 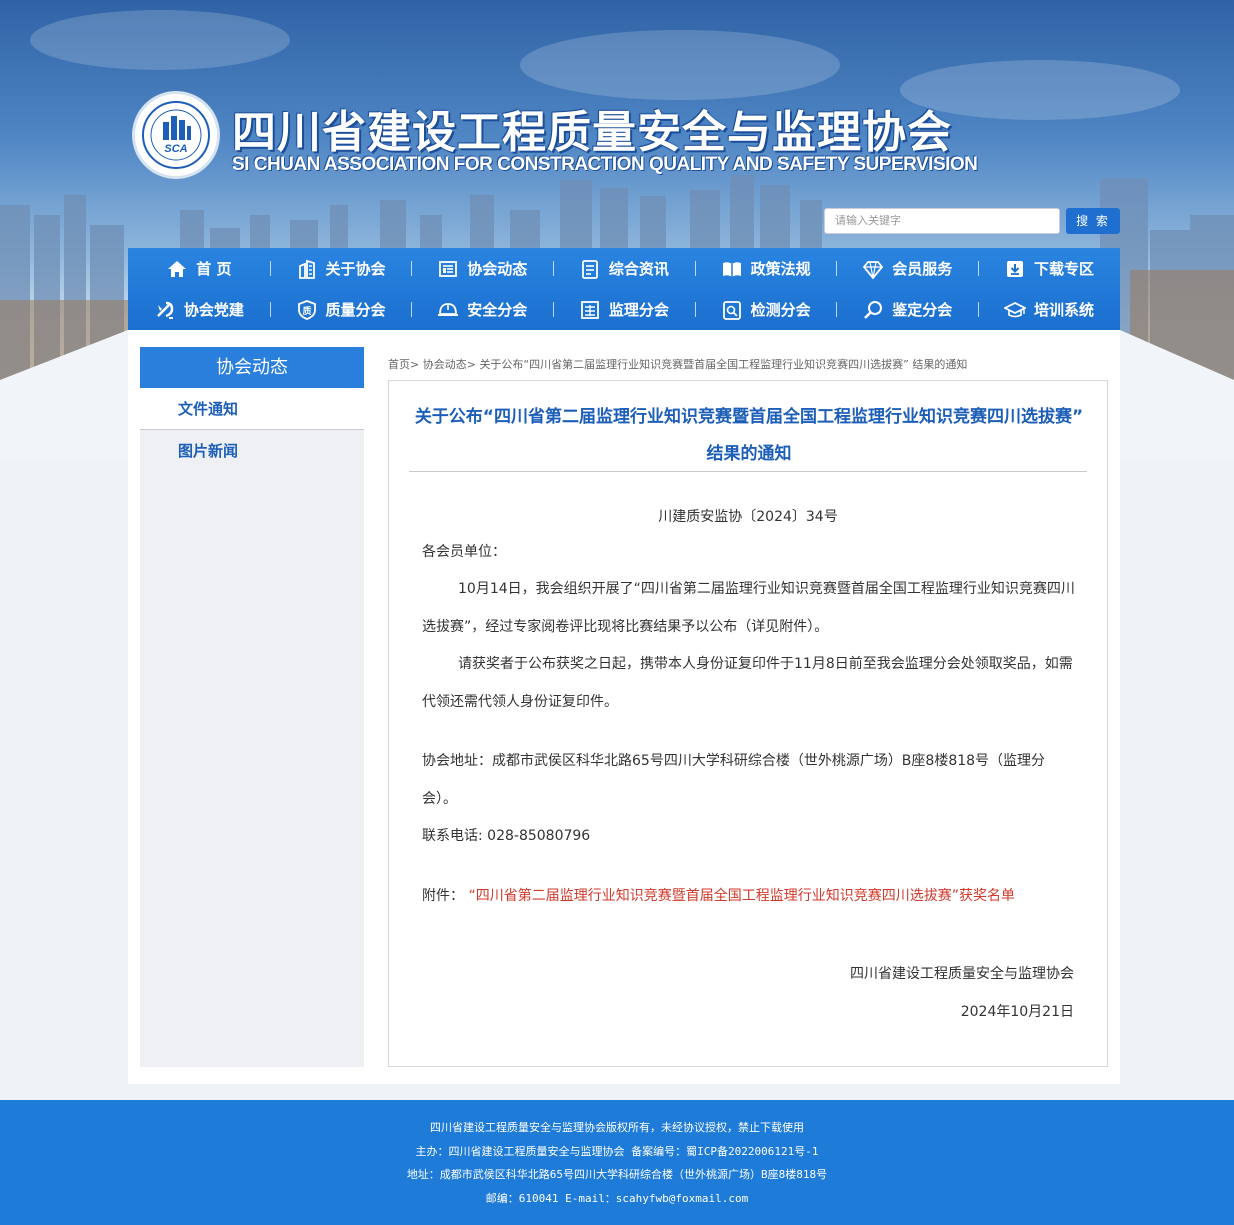 What do you see at coordinates (732, 310) in the screenshot?
I see `inspection-icon` at bounding box center [732, 310].